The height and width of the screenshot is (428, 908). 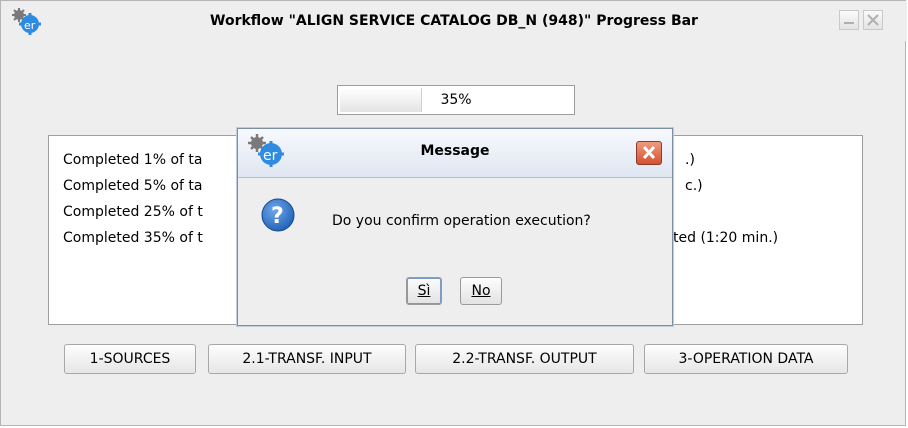 What do you see at coordinates (873, 20) in the screenshot?
I see `close-button` at bounding box center [873, 20].